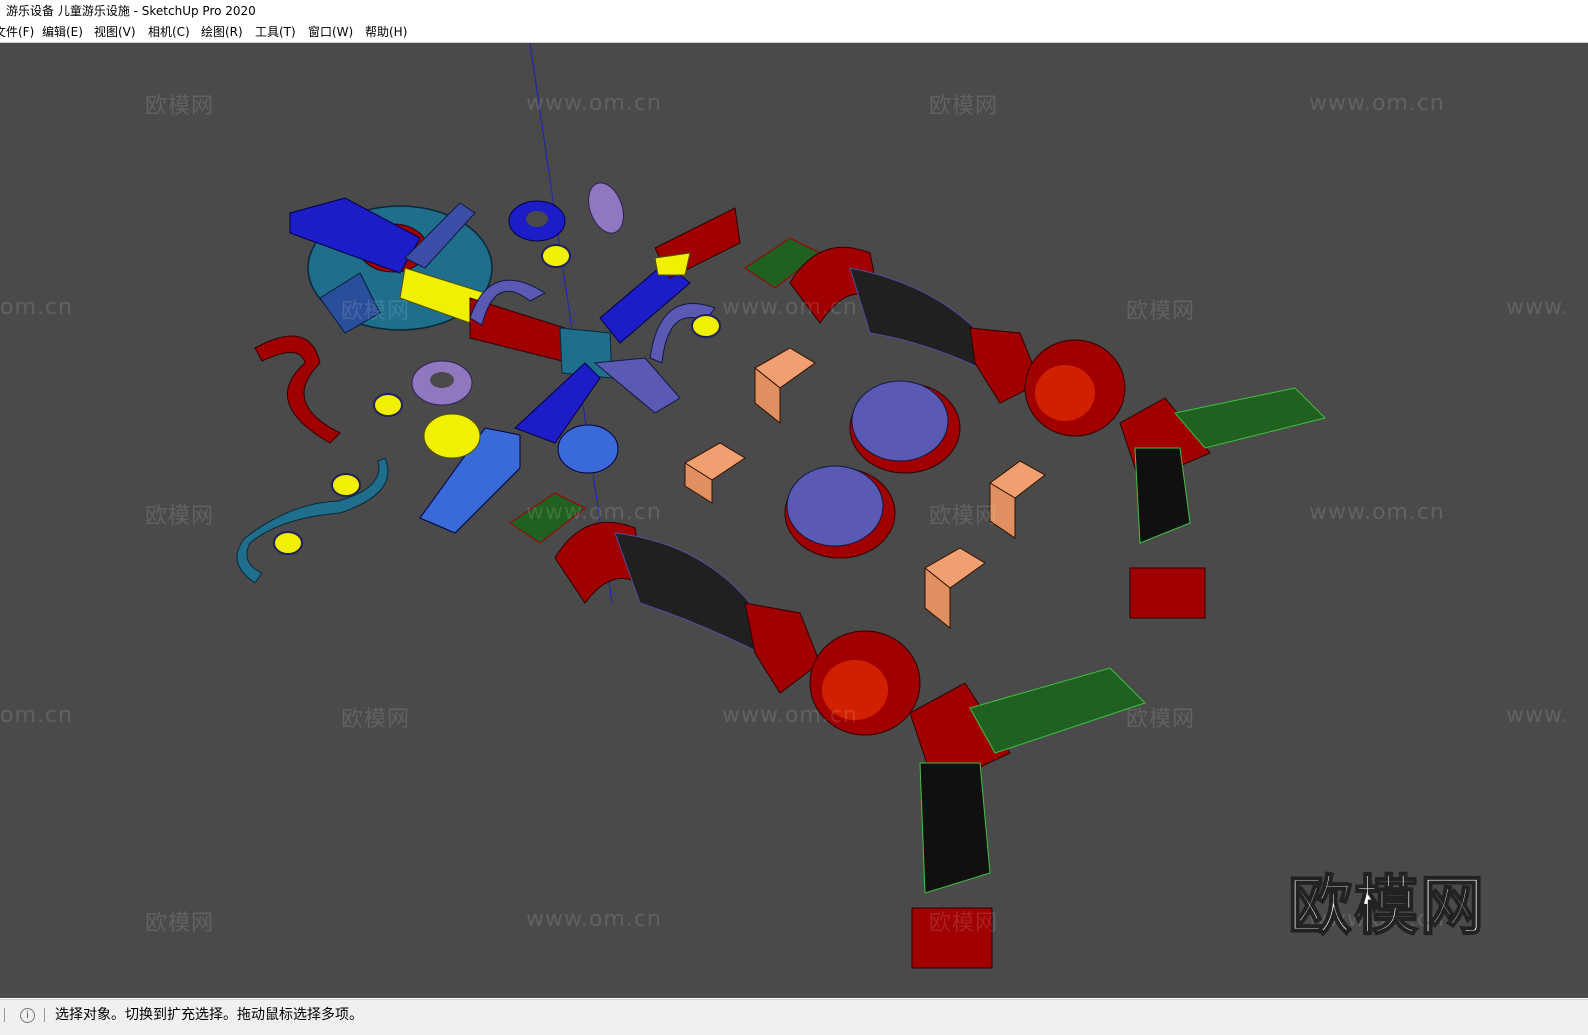 Image resolution: width=1588 pixels, height=1035 pixels. I want to click on menu-view: 视图(V), so click(115, 32).